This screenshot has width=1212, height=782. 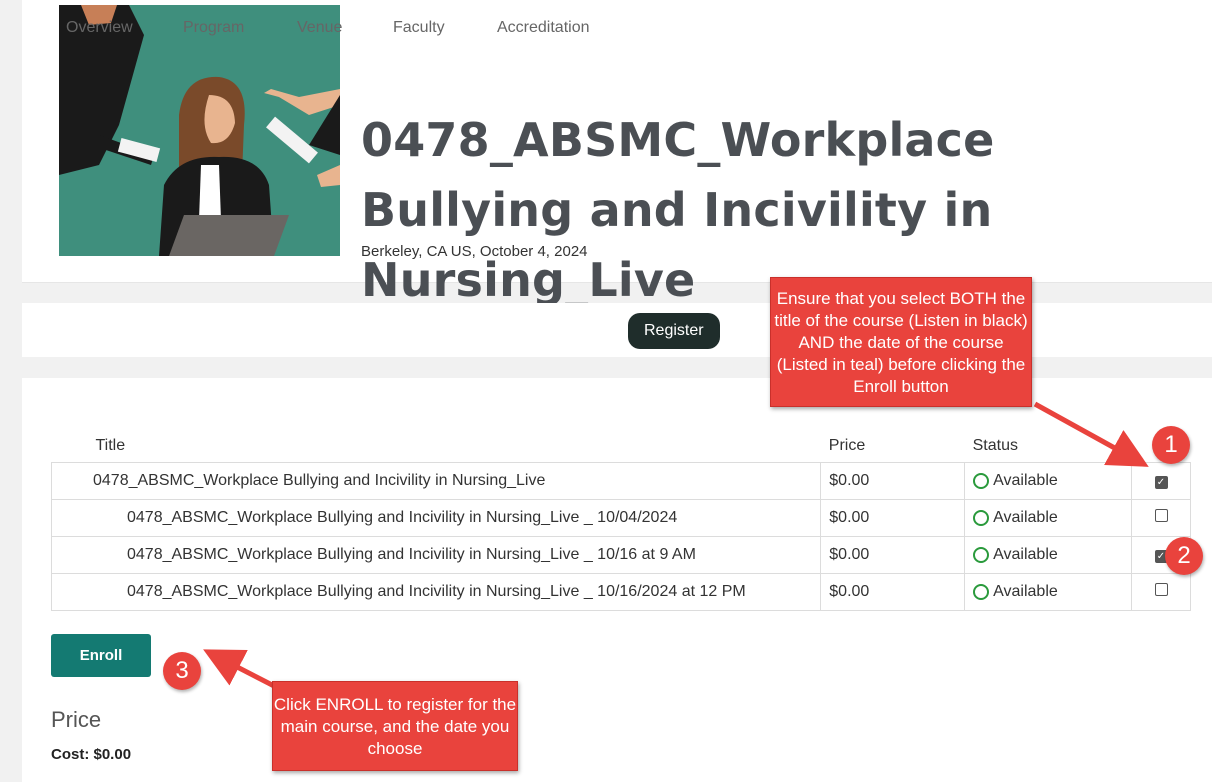 What do you see at coordinates (76, 719) in the screenshot?
I see `price-heading: Price` at bounding box center [76, 719].